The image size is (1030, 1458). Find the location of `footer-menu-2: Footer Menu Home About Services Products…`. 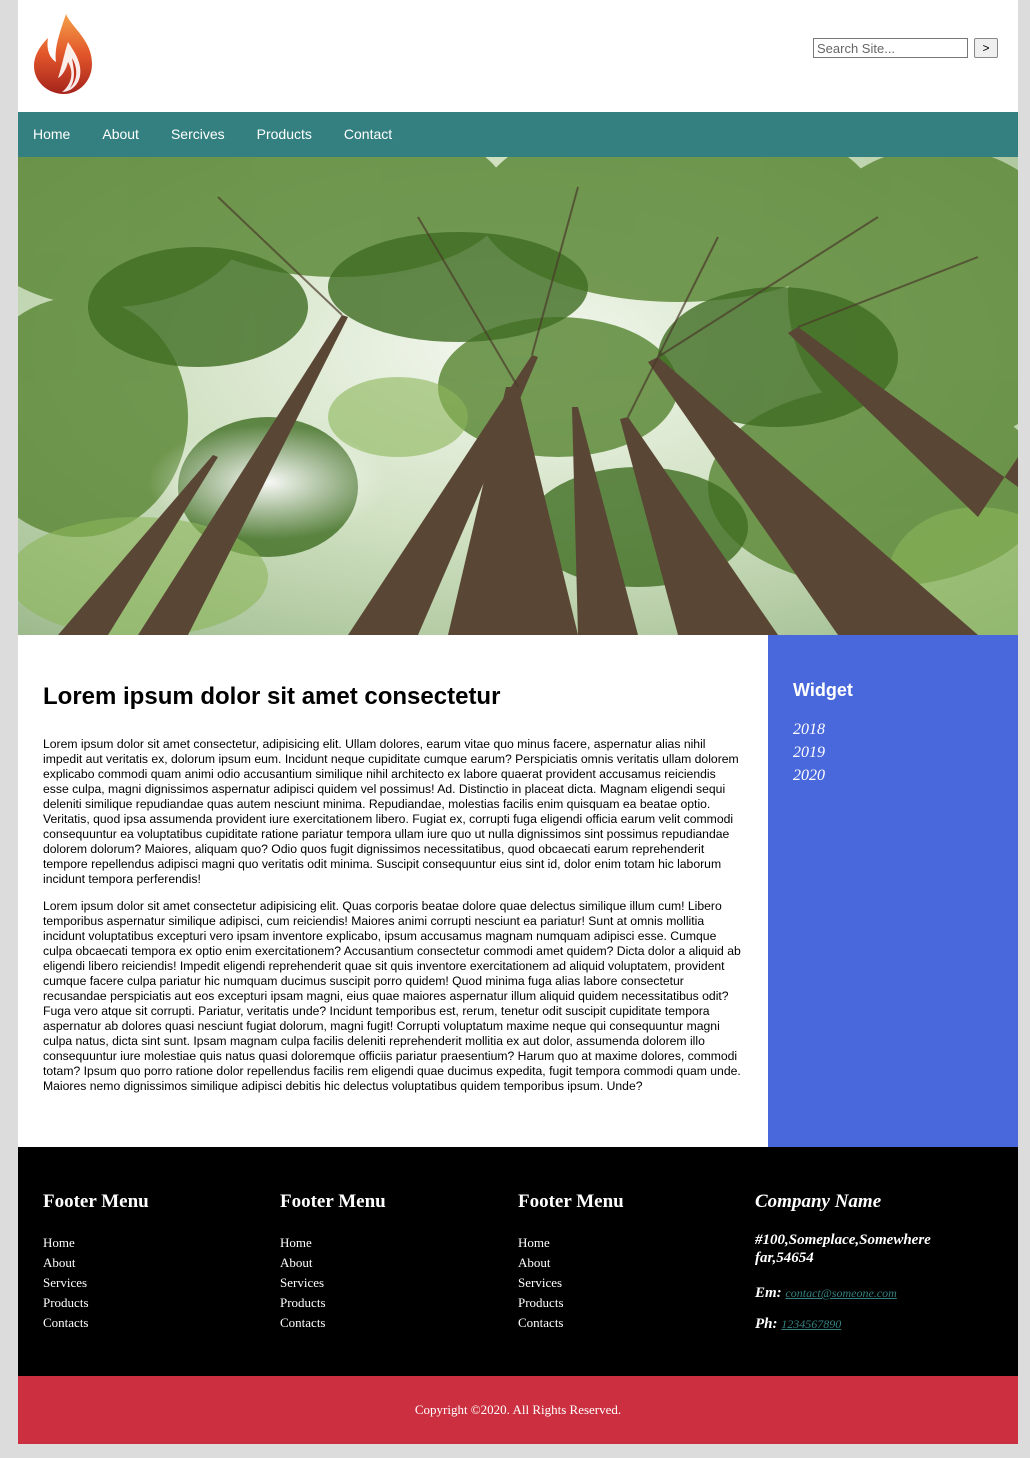

footer-menu-2: Footer Menu Home About Services Products… is located at coordinates (333, 1262).